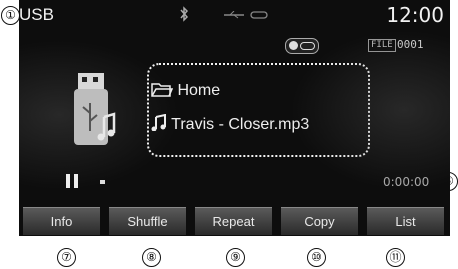  What do you see at coordinates (233, 221) in the screenshot?
I see `repeat-button: Repeat` at bounding box center [233, 221].